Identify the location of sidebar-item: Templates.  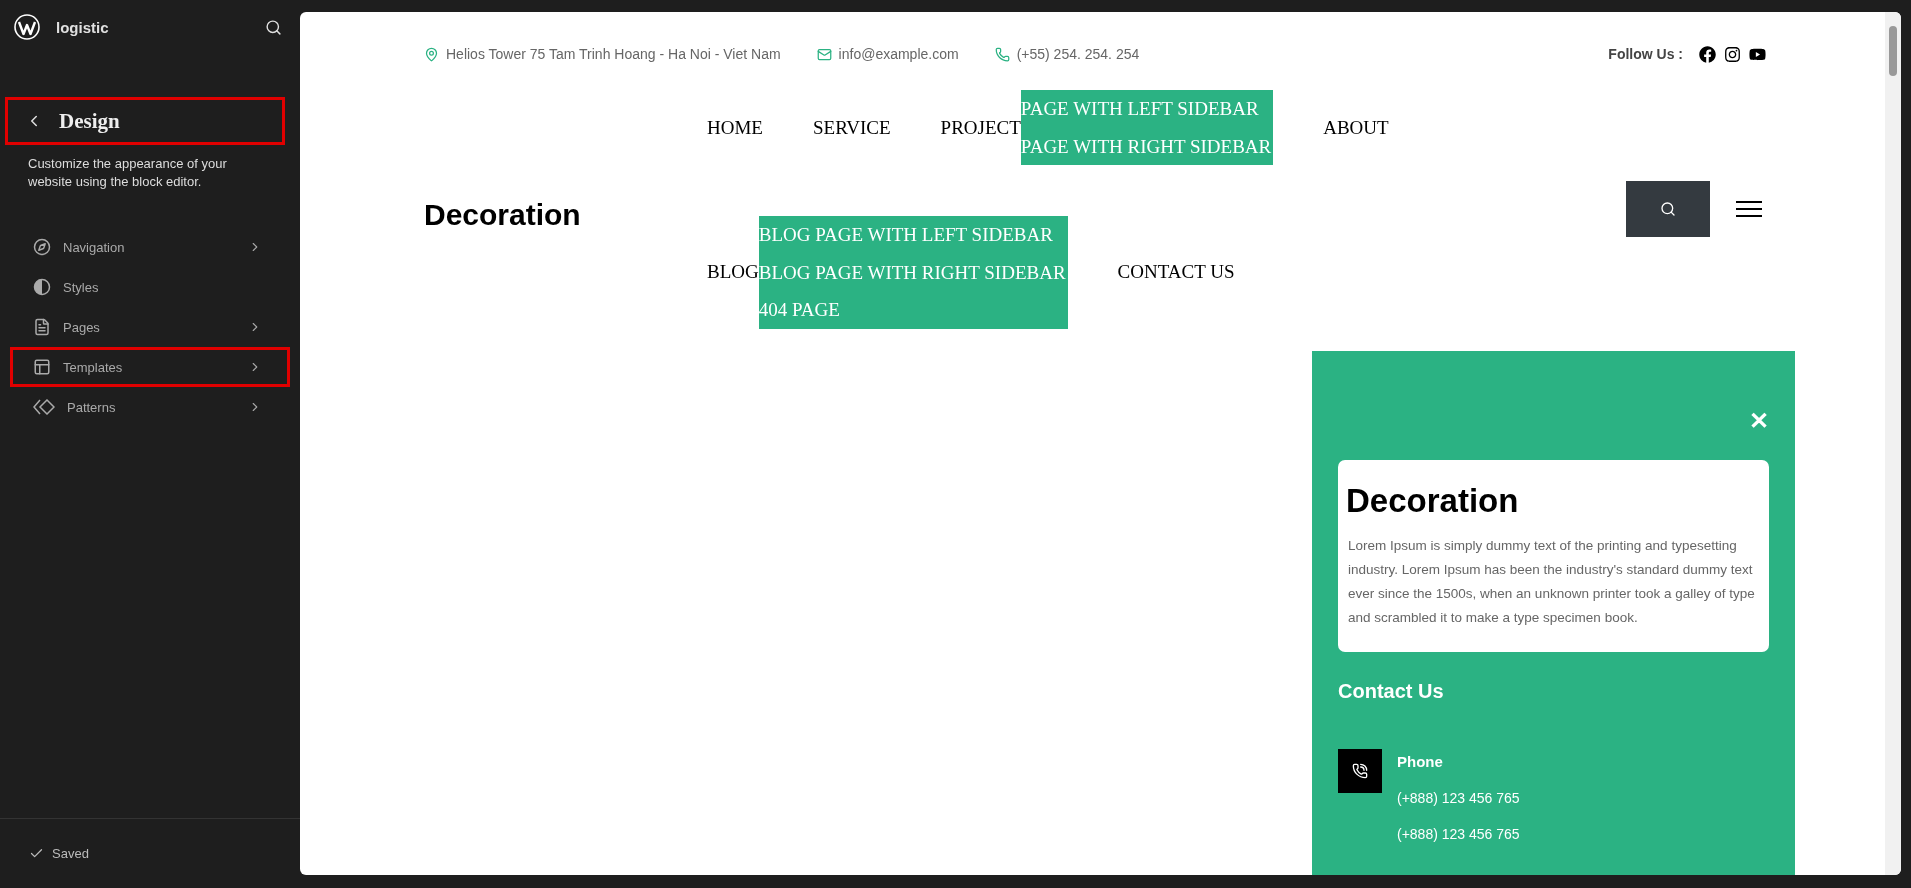
(150, 367).